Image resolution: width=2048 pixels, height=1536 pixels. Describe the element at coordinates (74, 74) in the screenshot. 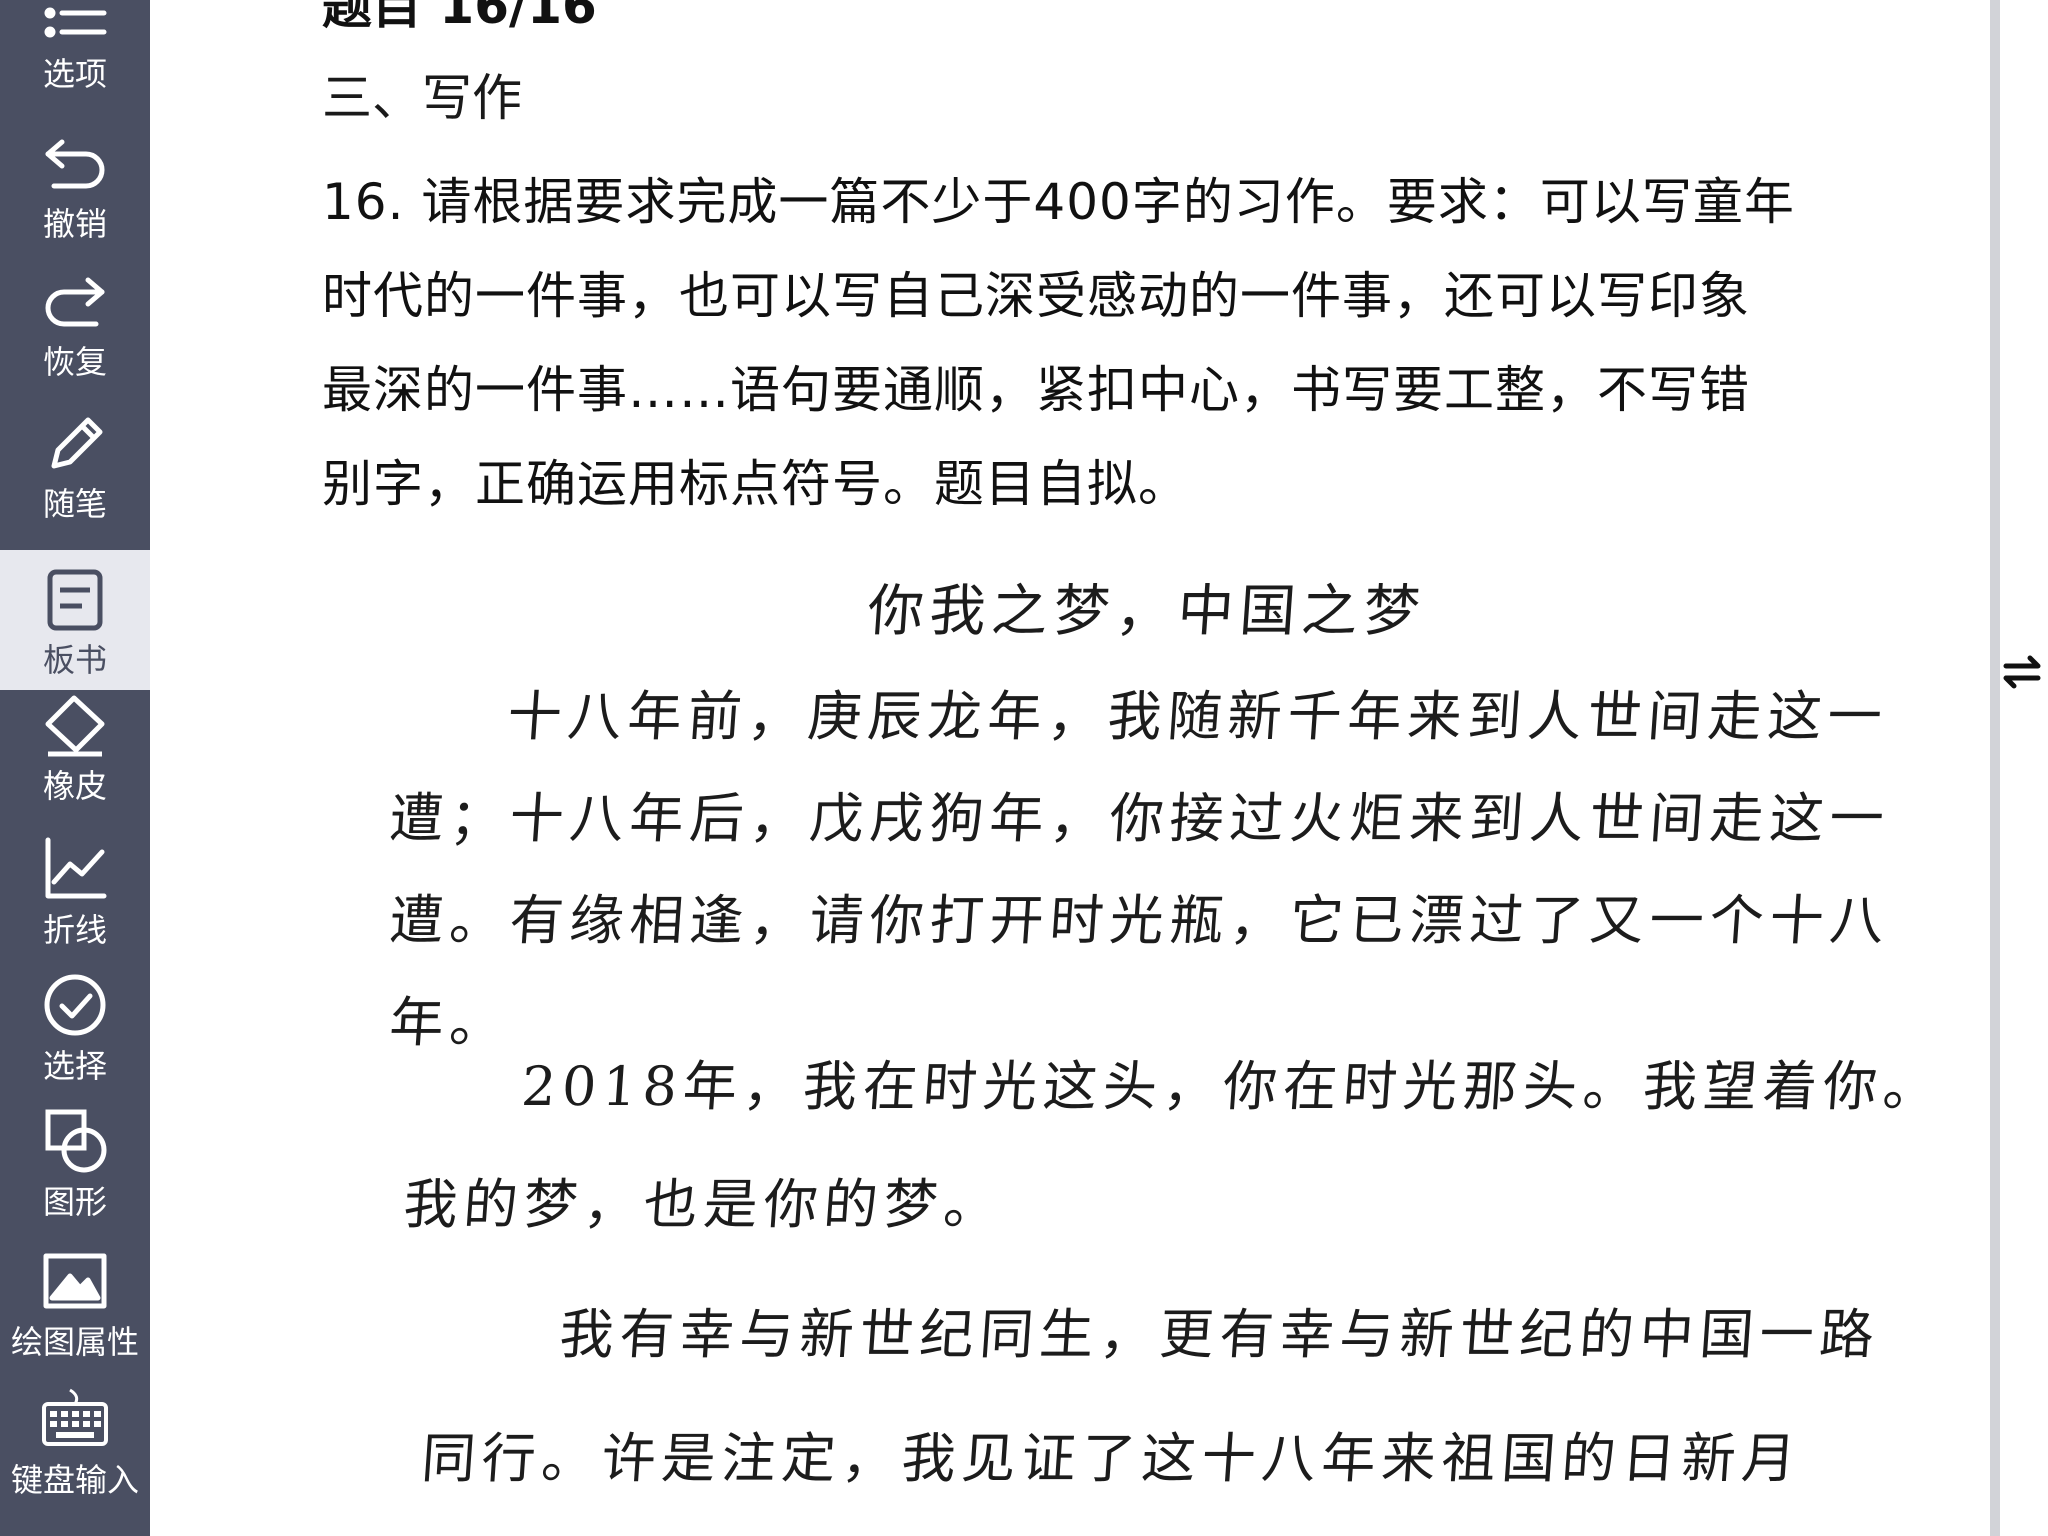

I see `toolbar-label: 选项` at that location.